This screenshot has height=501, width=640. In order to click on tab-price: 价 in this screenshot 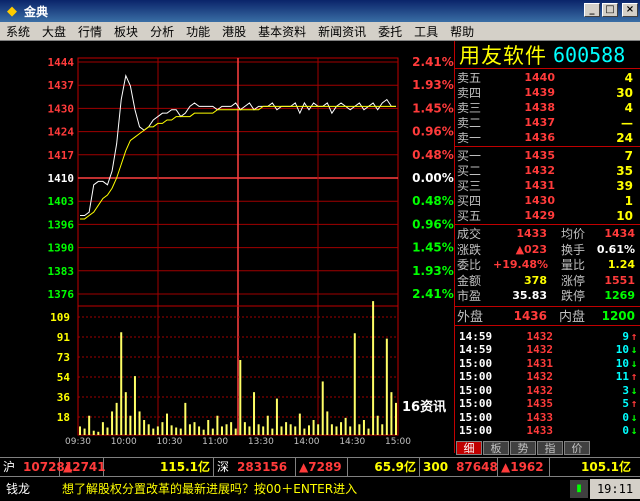, I will do `click(577, 448)`.